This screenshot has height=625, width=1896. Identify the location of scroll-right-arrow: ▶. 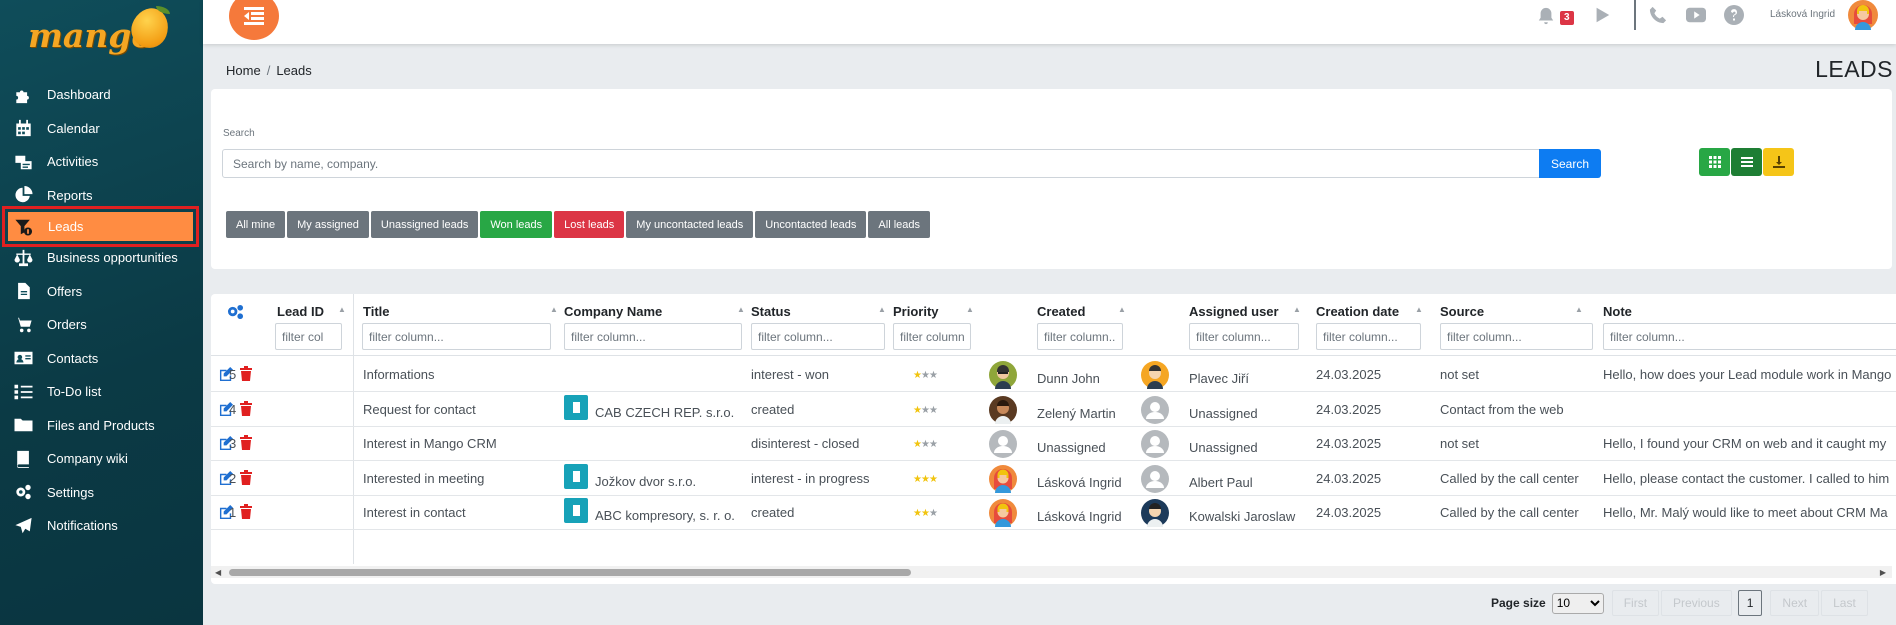
(1883, 572).